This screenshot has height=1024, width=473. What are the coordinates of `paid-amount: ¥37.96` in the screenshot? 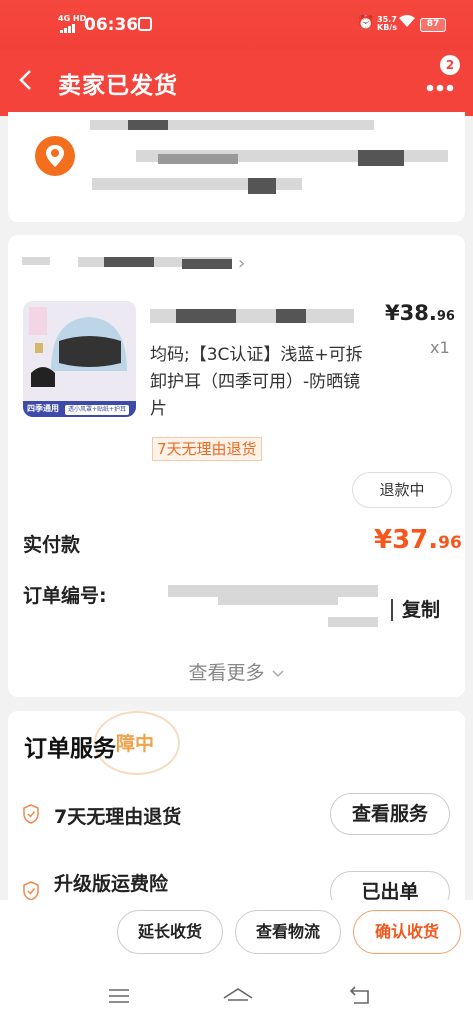 It's located at (418, 540).